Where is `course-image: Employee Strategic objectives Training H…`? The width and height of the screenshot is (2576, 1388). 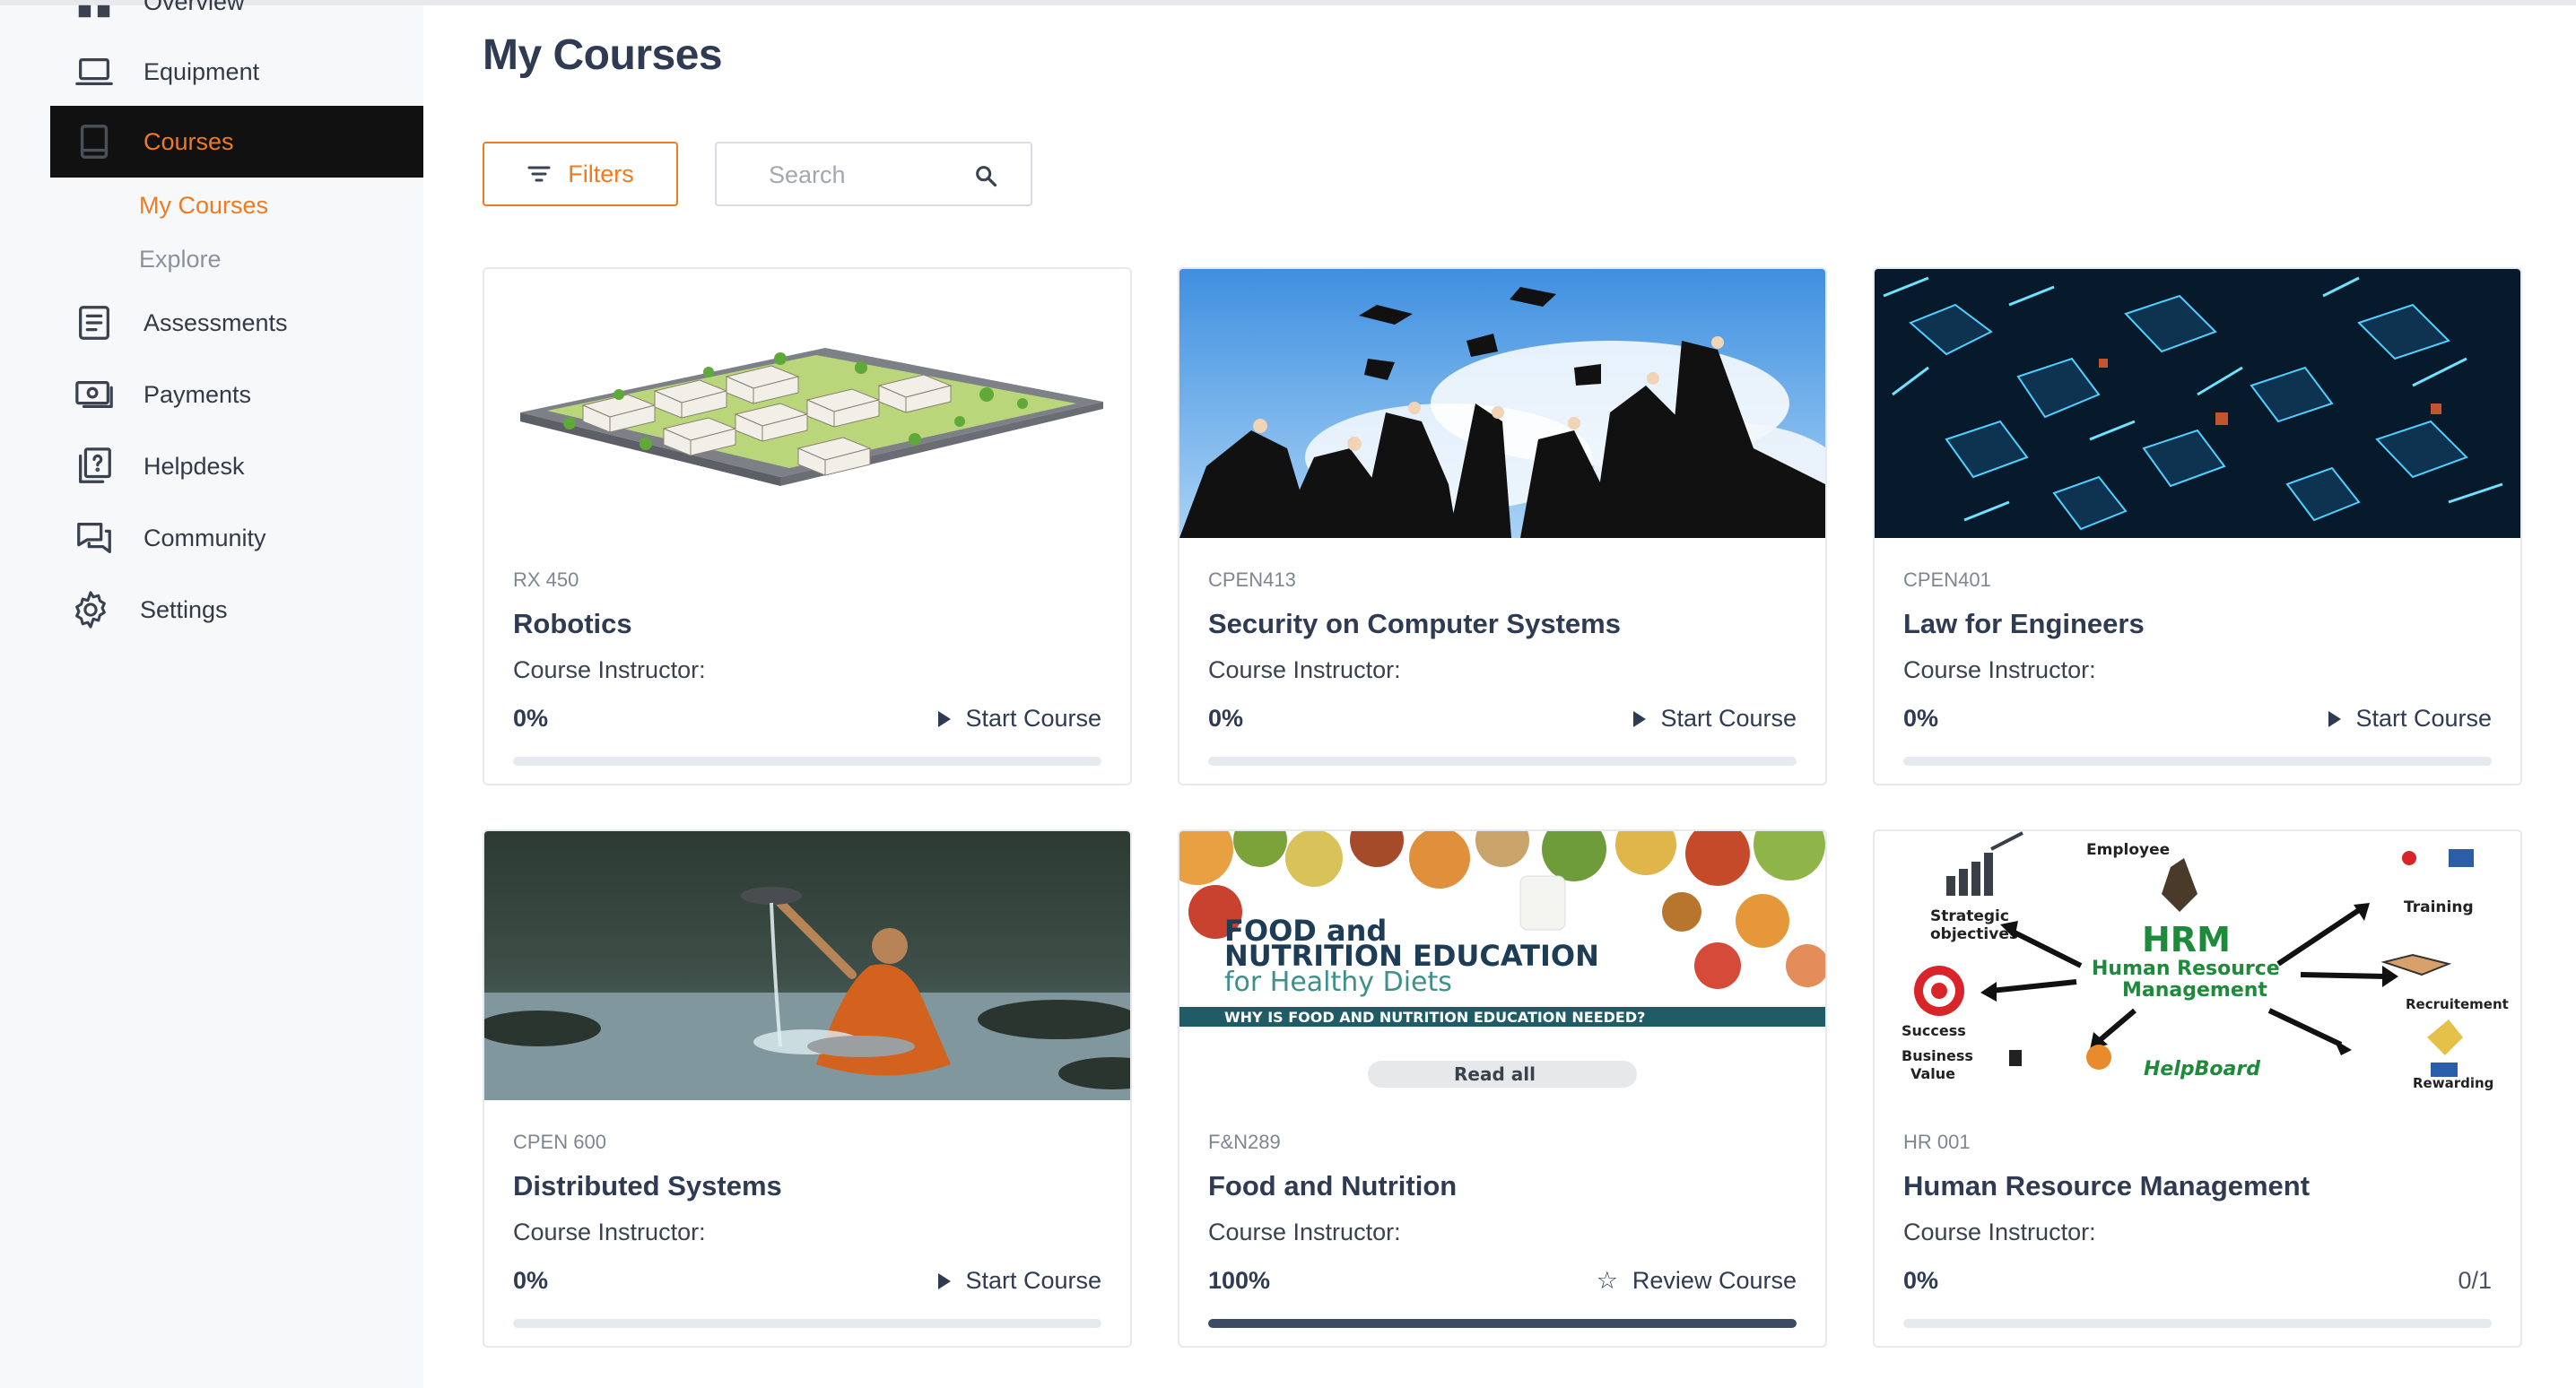 course-image: Employee Strategic objectives Training H… is located at coordinates (2197, 965).